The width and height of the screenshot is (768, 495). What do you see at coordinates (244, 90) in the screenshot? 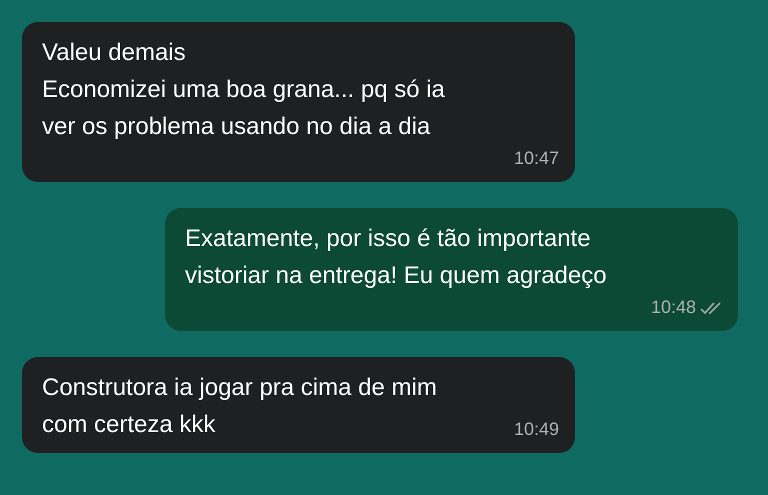
I see `message-text: Valeu demais Economizei uma boa grana... pq só ia ver os problema usando no dia a dia` at bounding box center [244, 90].